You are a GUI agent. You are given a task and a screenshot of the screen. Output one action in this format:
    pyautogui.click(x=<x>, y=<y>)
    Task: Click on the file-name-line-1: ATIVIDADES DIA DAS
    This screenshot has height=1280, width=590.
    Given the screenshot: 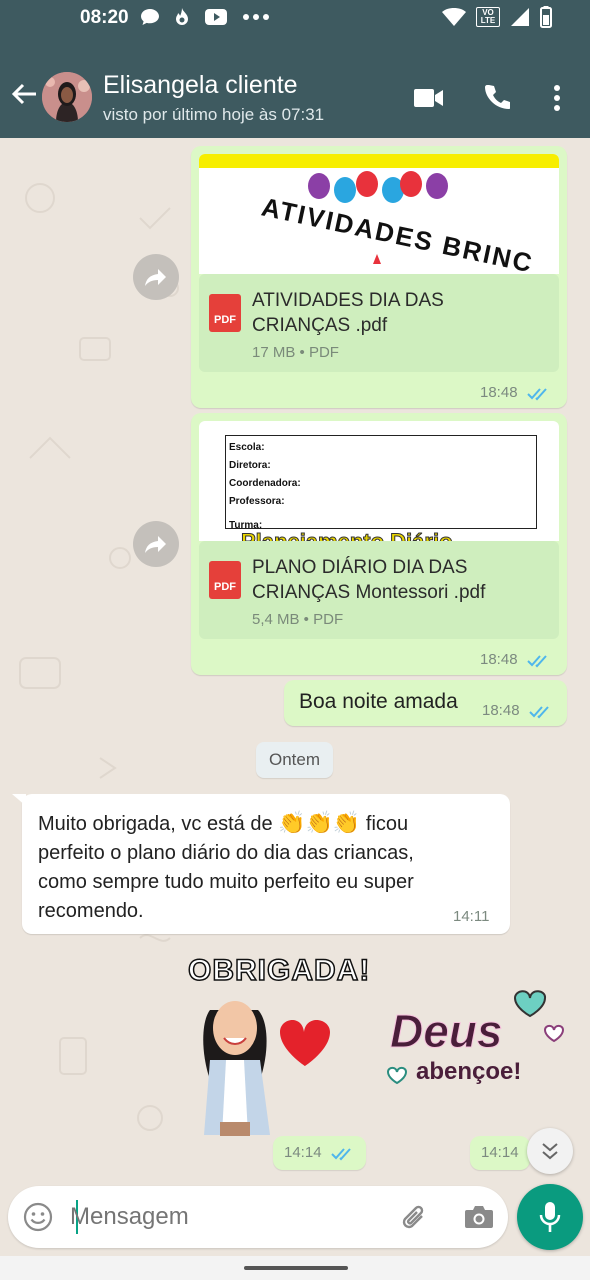 What is the action you would take?
    pyautogui.click(x=348, y=300)
    